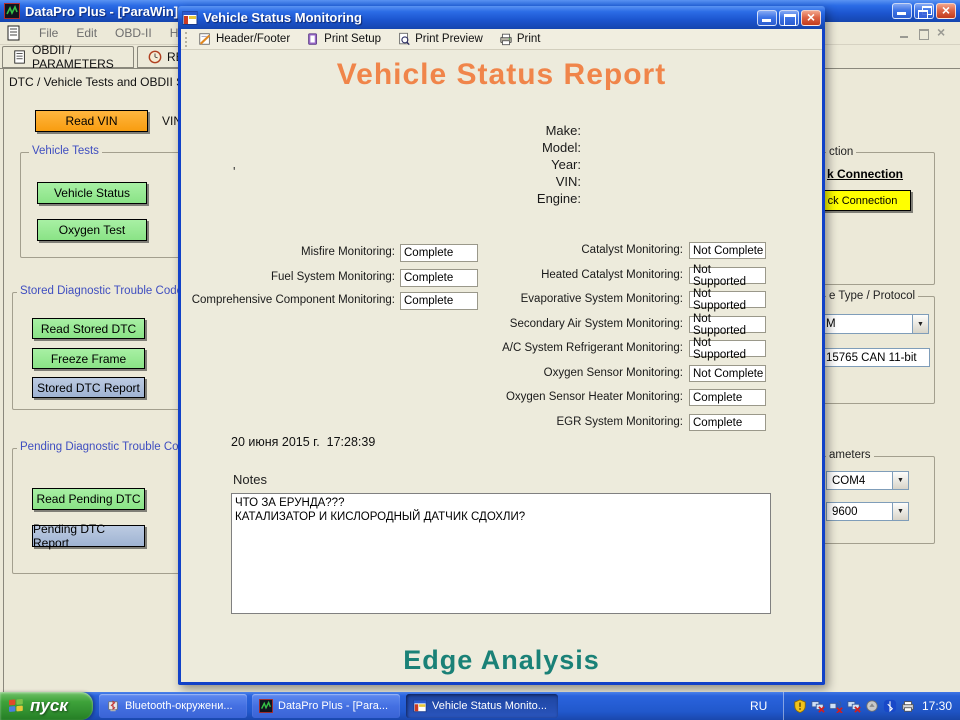  Describe the element at coordinates (88, 499) in the screenshot. I see `read-pending-dtc-button: Read Pending DTC` at that location.